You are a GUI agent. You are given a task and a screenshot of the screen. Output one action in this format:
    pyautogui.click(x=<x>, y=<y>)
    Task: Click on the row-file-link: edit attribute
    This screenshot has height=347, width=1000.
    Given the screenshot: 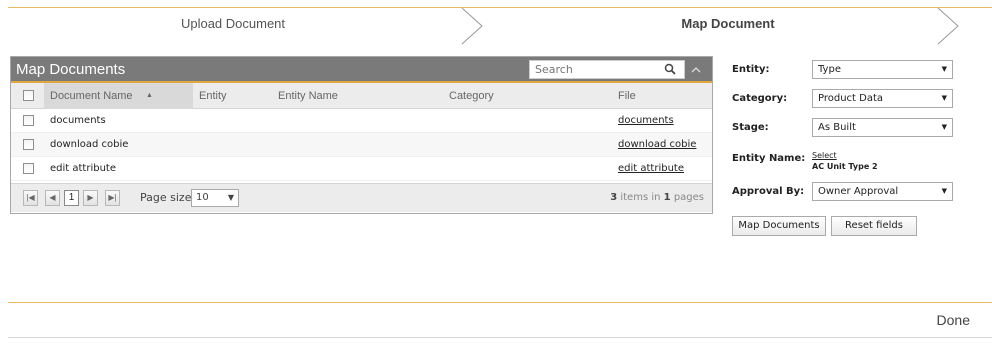 What is the action you would take?
    pyautogui.click(x=651, y=169)
    